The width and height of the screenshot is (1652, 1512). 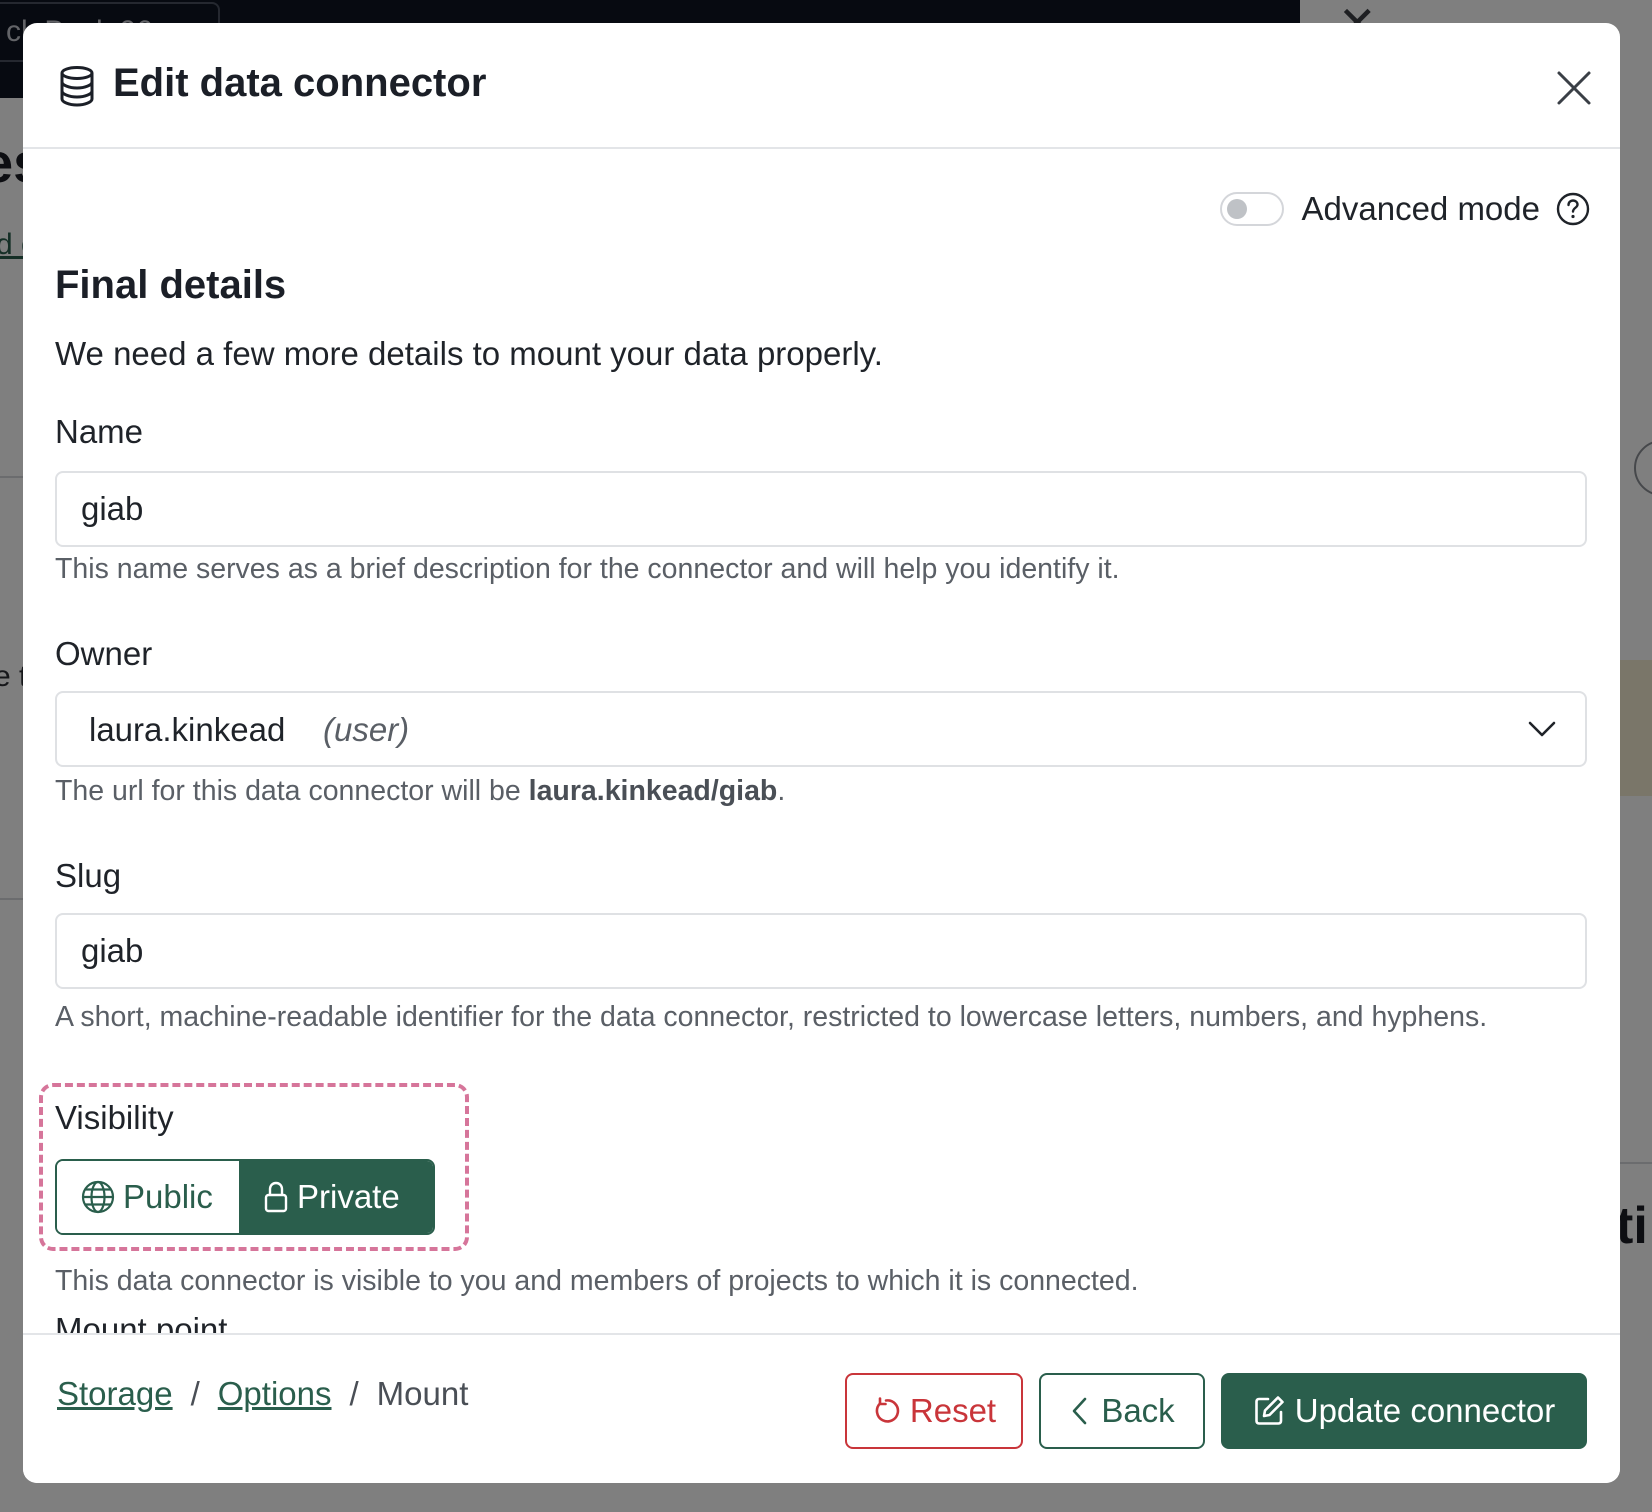 I want to click on breadcrumb-mount: Mount, so click(x=422, y=1393).